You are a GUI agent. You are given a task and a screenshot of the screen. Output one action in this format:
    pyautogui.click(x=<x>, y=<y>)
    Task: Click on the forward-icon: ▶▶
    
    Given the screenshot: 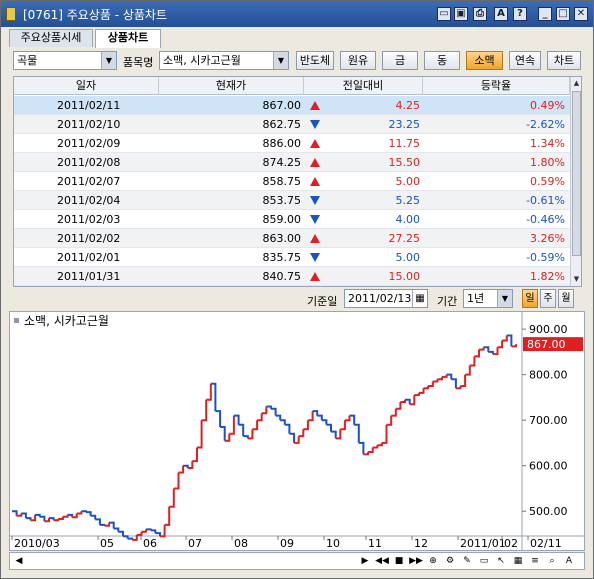 What is the action you would take?
    pyautogui.click(x=416, y=561)
    